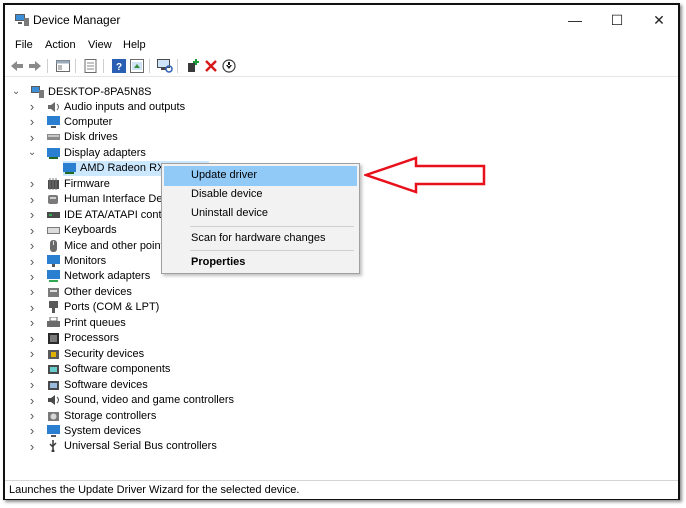 The height and width of the screenshot is (508, 686). Describe the element at coordinates (93, 415) in the screenshot. I see `tree-item-category: › Storage controllers` at that location.